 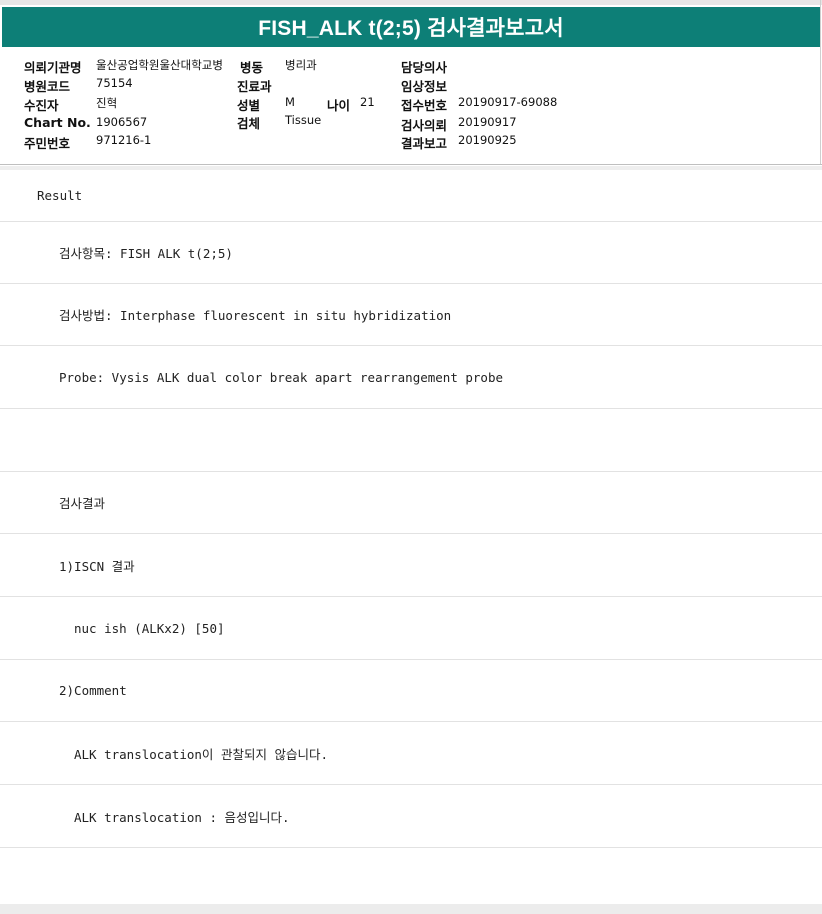 I want to click on hospital-code-value: 75154, so click(x=114, y=83).